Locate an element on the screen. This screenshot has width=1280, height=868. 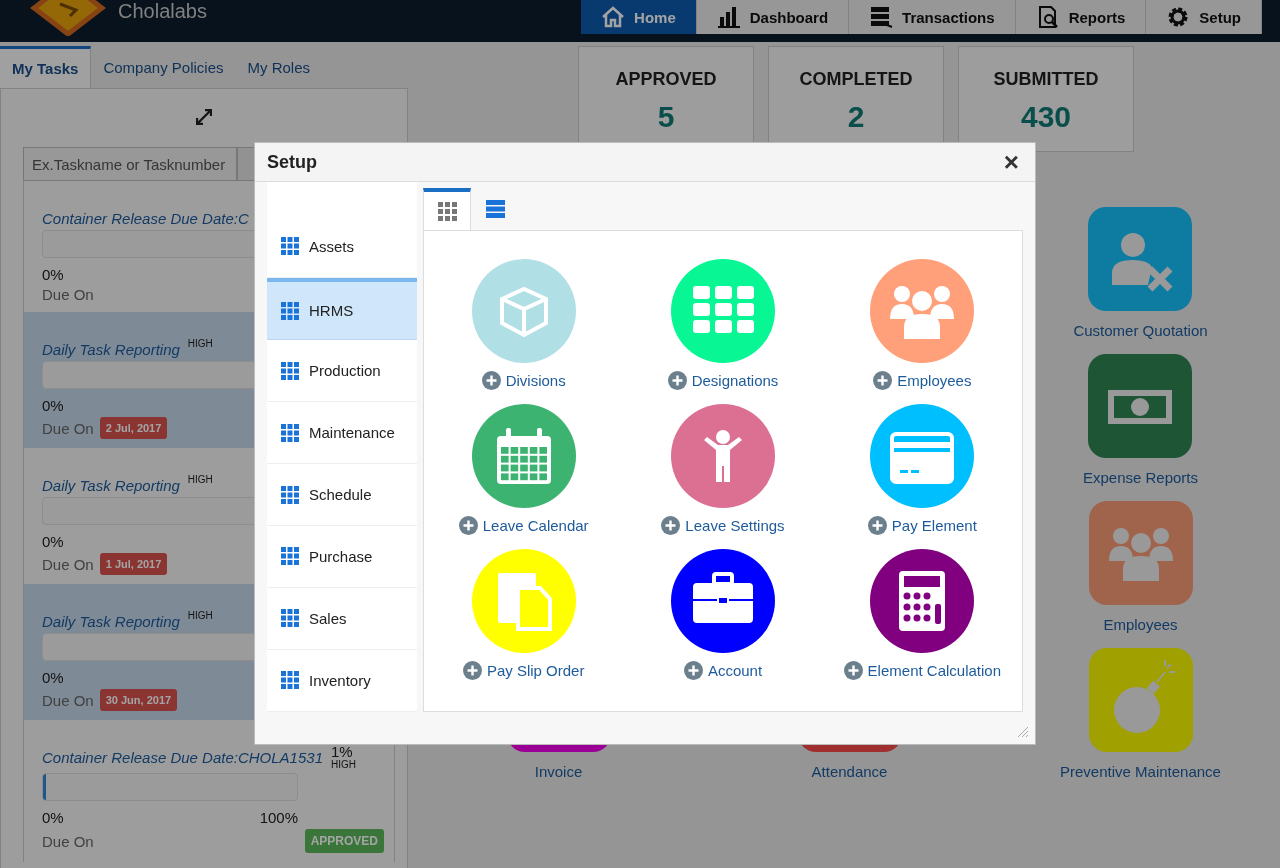
stat-value: 2 is located at coordinates (856, 117).